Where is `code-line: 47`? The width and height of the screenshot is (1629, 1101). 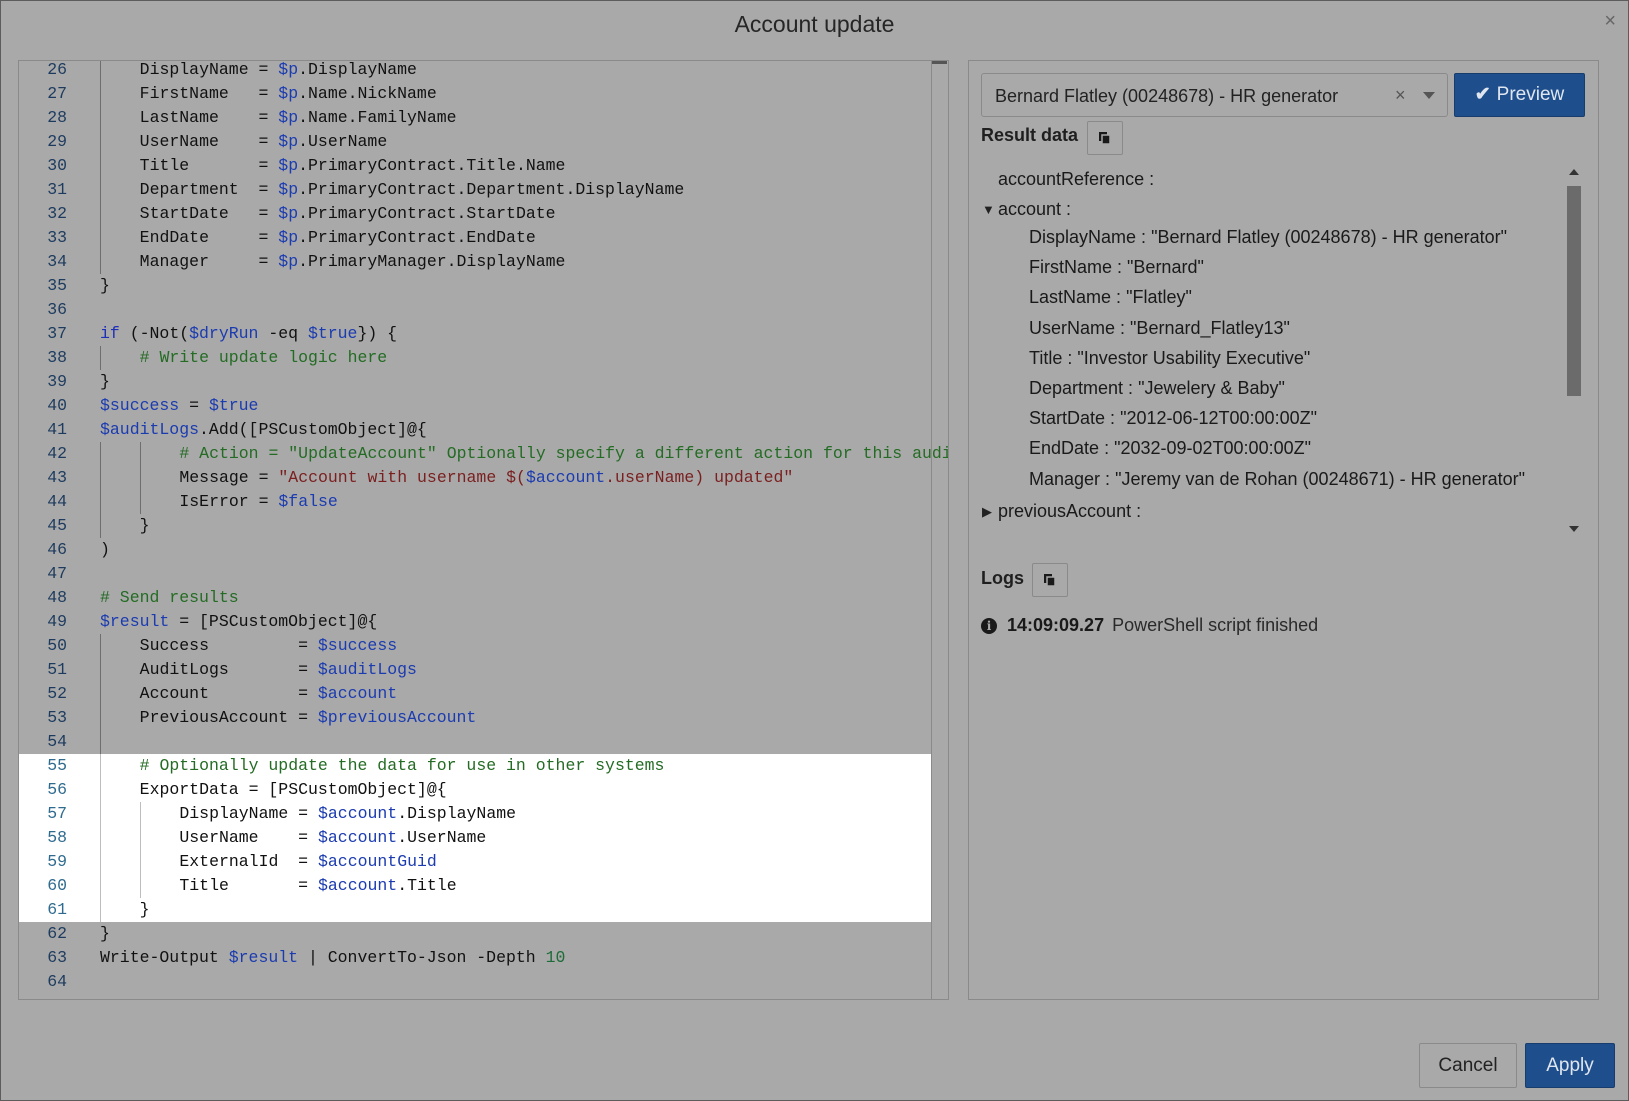 code-line: 47 is located at coordinates (483, 574).